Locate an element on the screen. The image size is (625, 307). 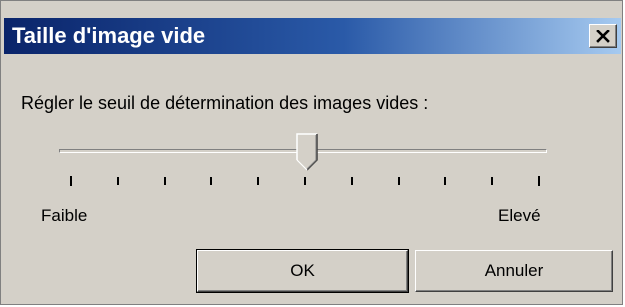
close-icon is located at coordinates (603, 36).